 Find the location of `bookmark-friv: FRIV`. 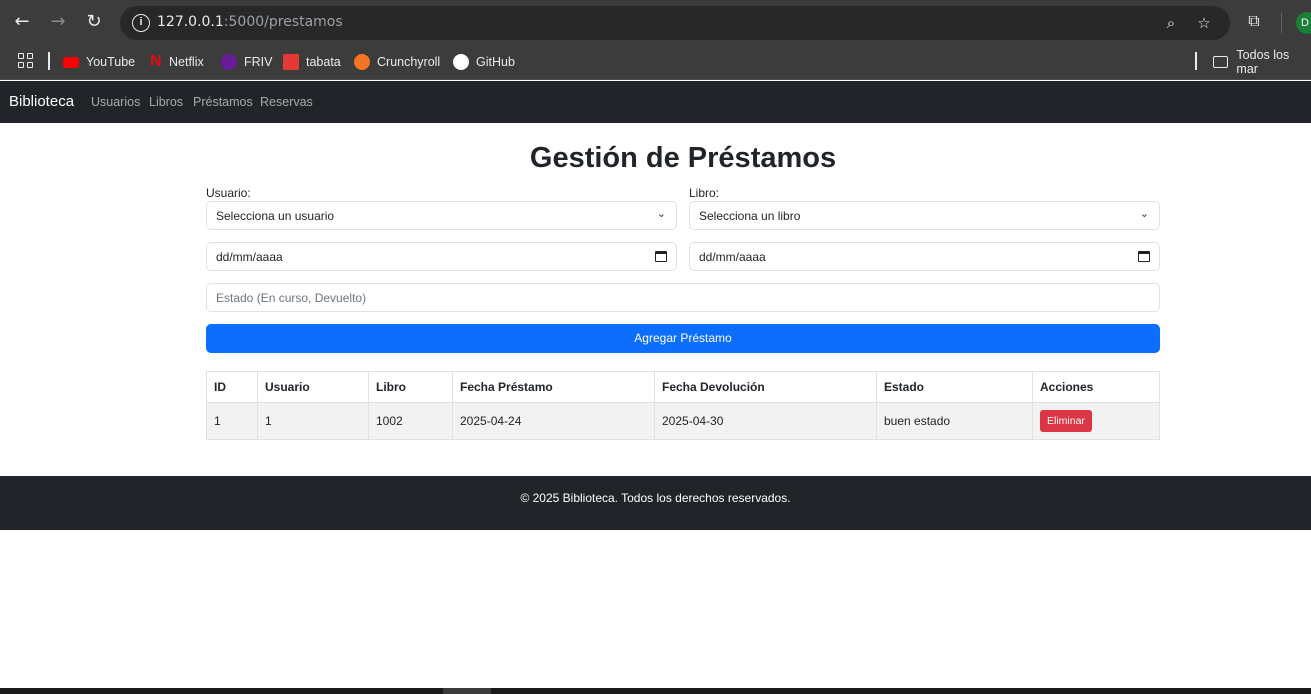

bookmark-friv: FRIV is located at coordinates (246, 62).